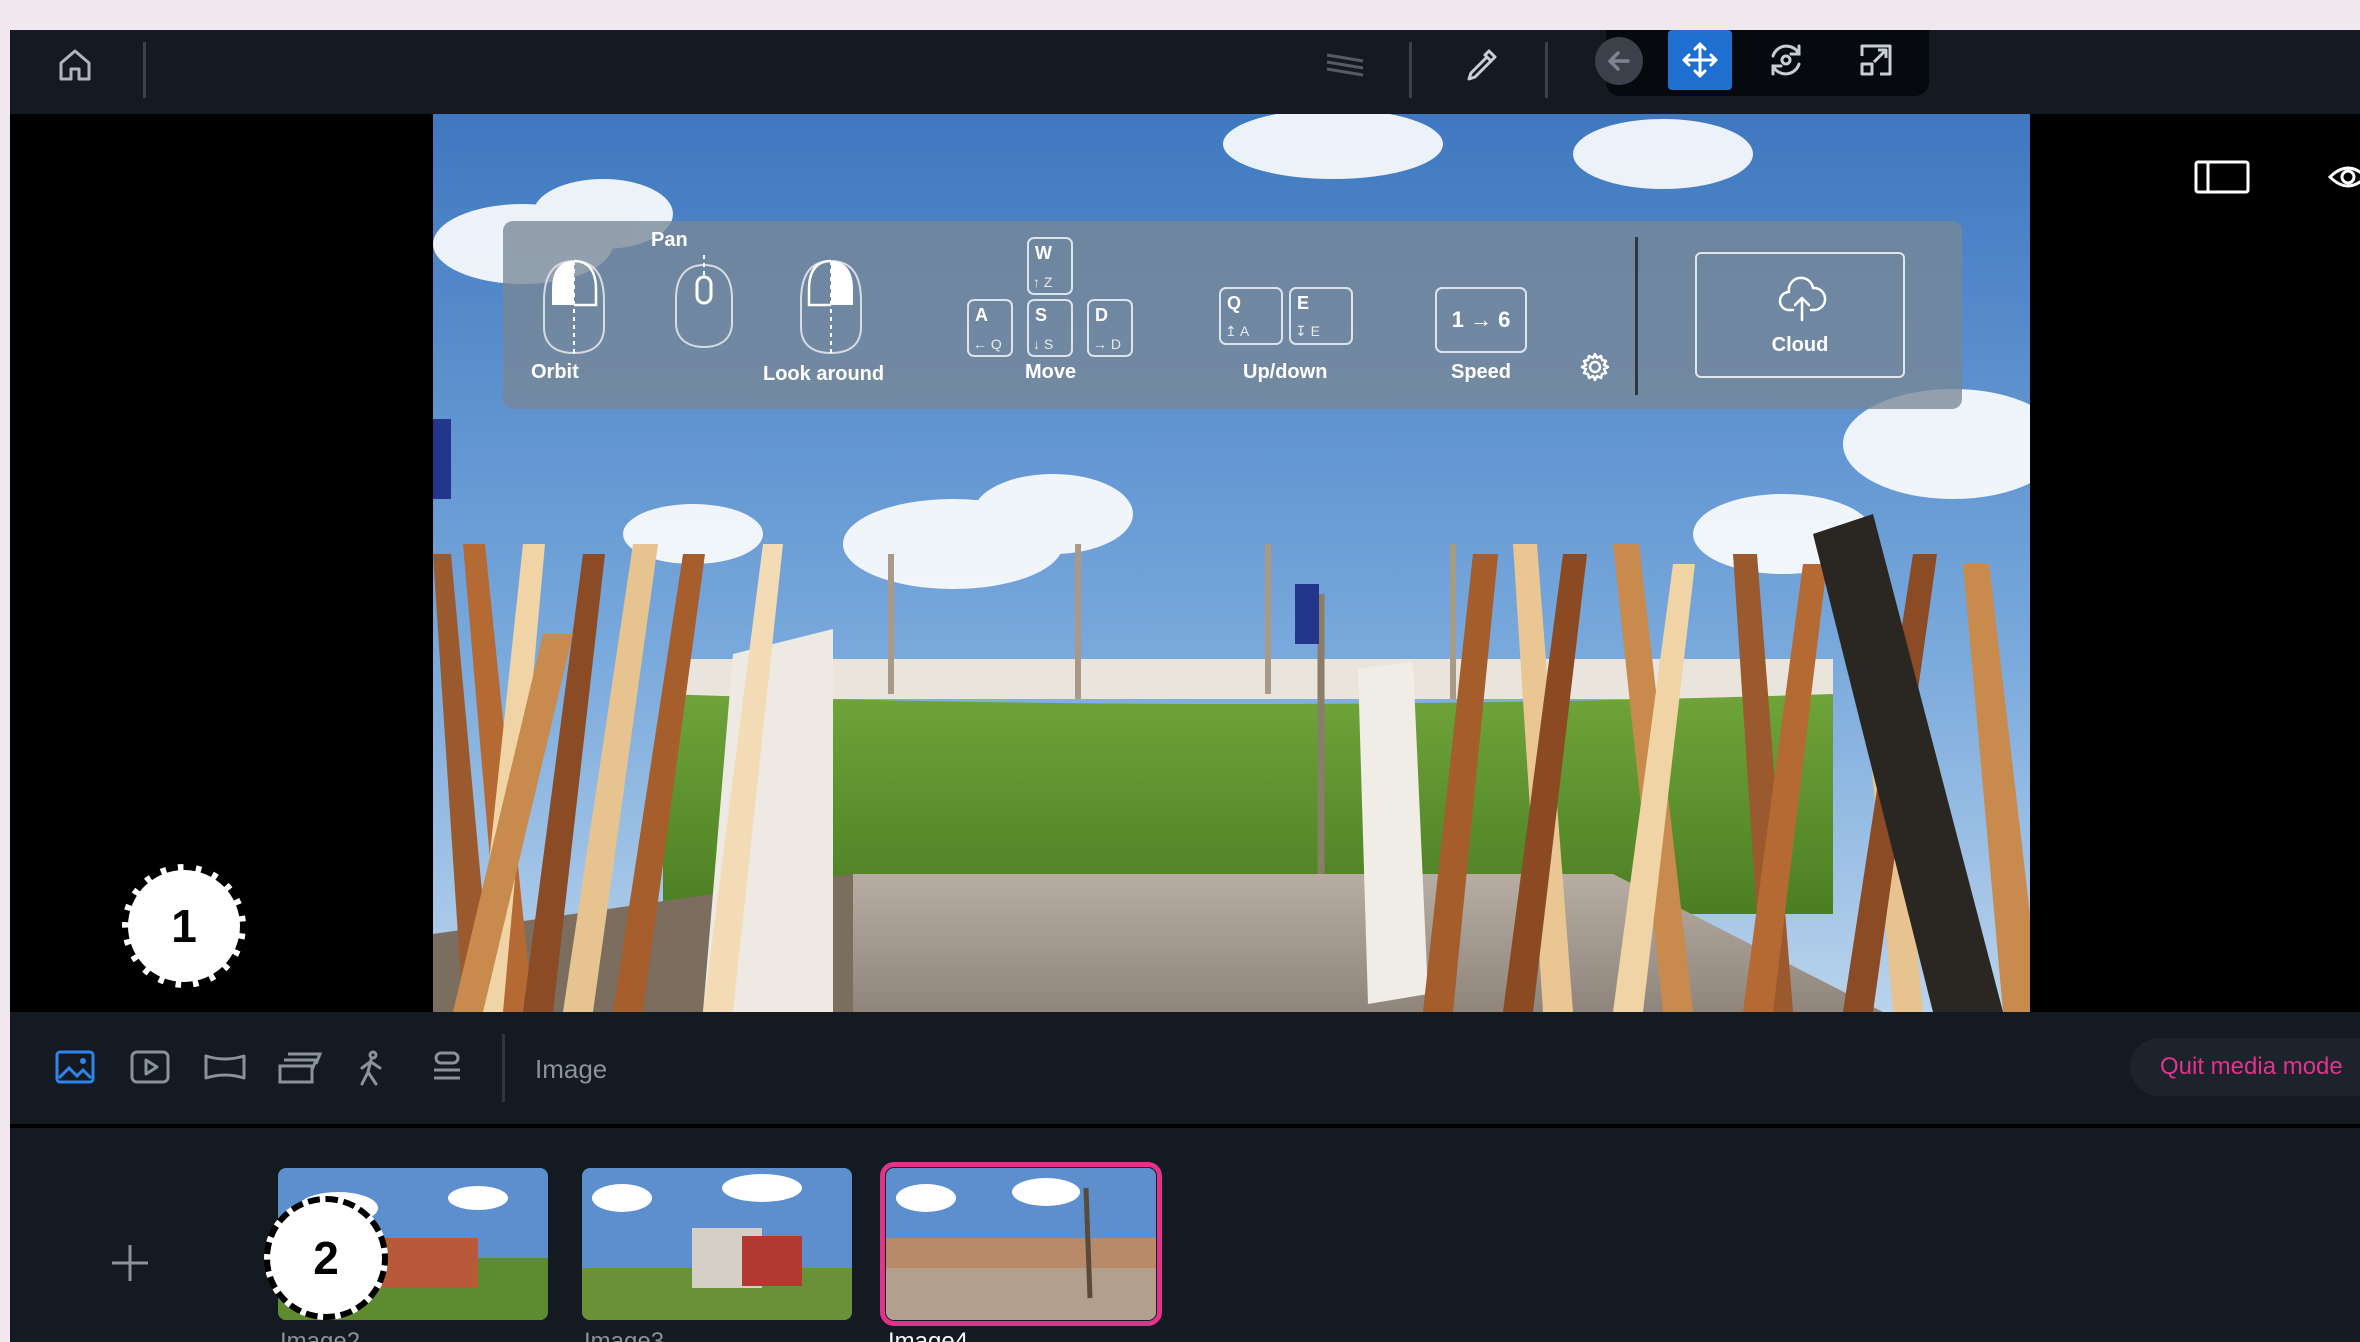 The width and height of the screenshot is (2360, 1342). I want to click on media-tab-list, so click(447, 1069).